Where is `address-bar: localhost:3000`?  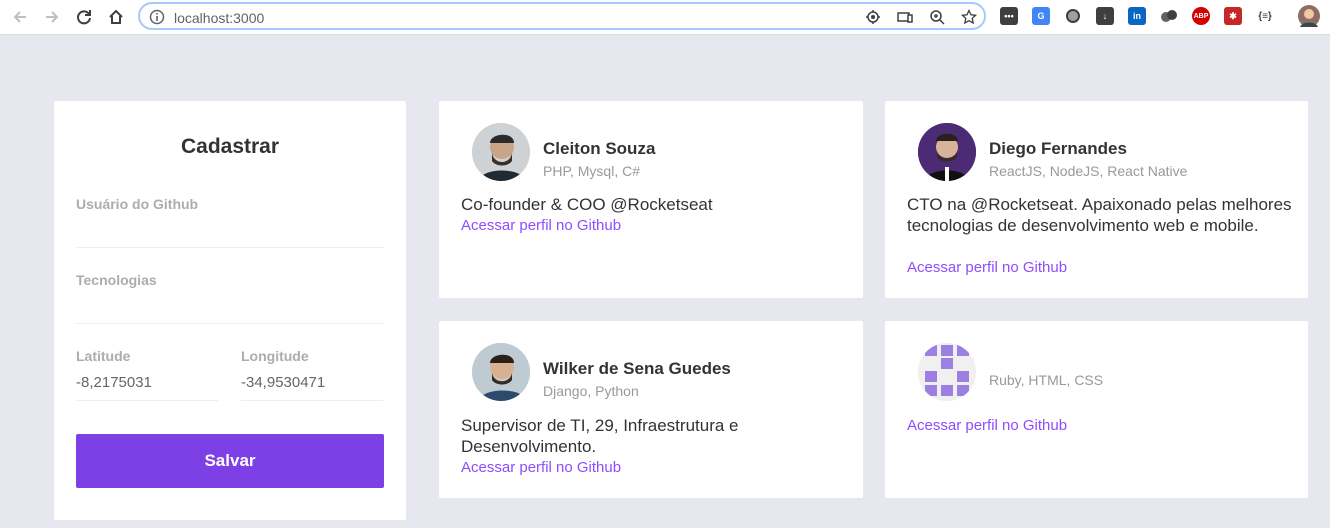
address-bar: localhost:3000 is located at coordinates (562, 16).